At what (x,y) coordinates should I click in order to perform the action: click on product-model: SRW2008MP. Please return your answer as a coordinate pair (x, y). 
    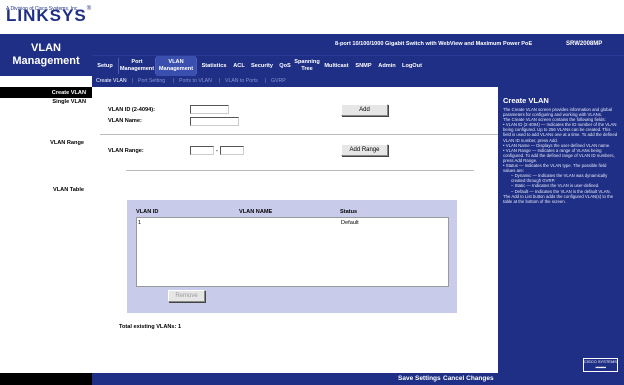
    Looking at the image, I should click on (584, 44).